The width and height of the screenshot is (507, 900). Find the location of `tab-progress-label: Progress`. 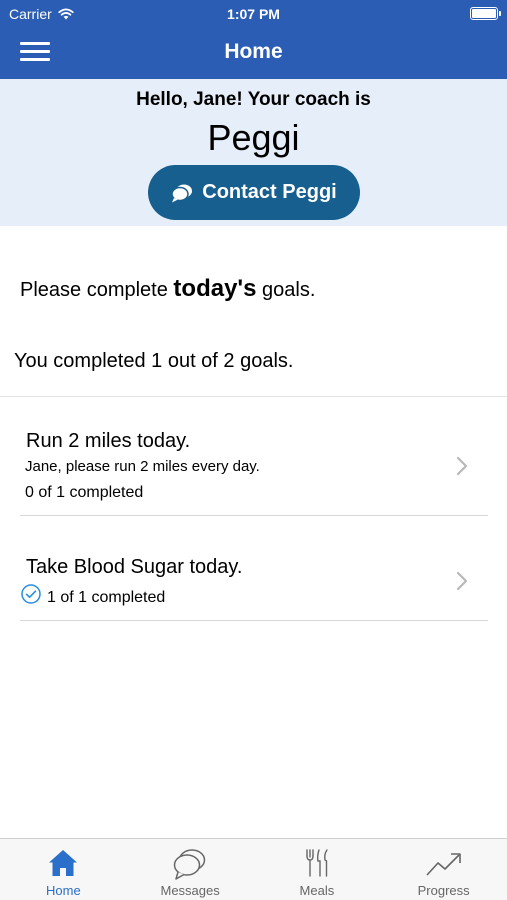

tab-progress-label: Progress is located at coordinates (443, 890).